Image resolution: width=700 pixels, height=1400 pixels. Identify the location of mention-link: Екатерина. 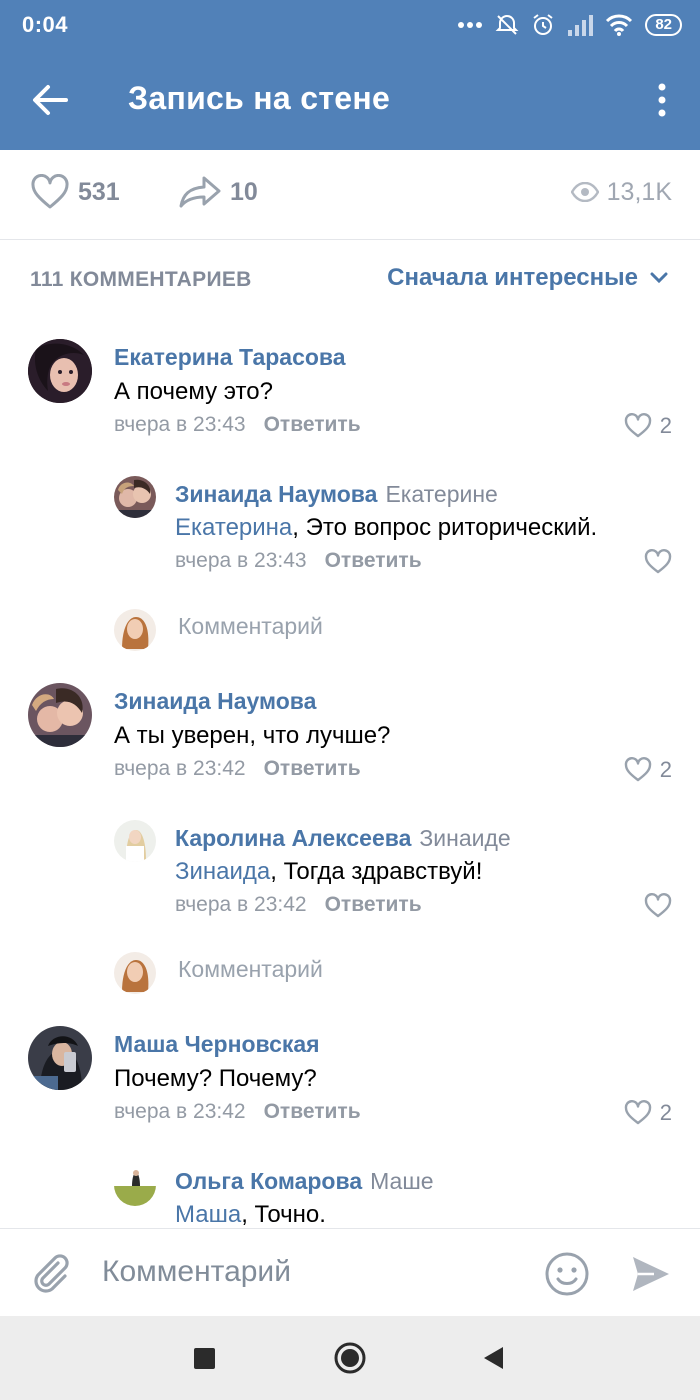
(233, 527).